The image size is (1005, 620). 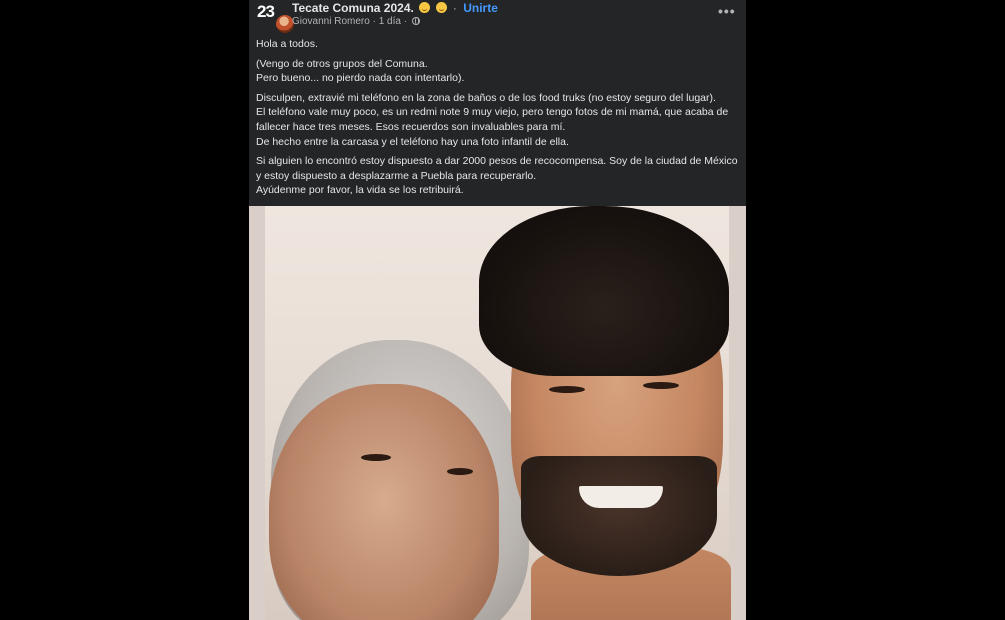 I want to click on author-name-link: Giovanni Romero, so click(x=331, y=21).